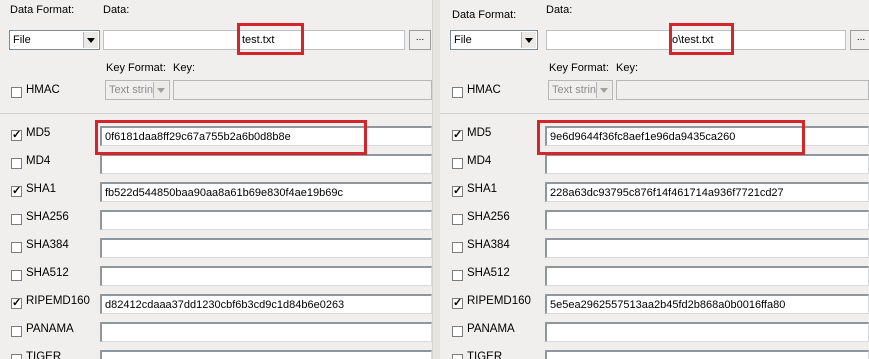 Image resolution: width=869 pixels, height=359 pixels. I want to click on ripemd160-hash-field: d82412cdaaa37dd1230cbf6b3cd9c1d84b6e0263, so click(266, 304).